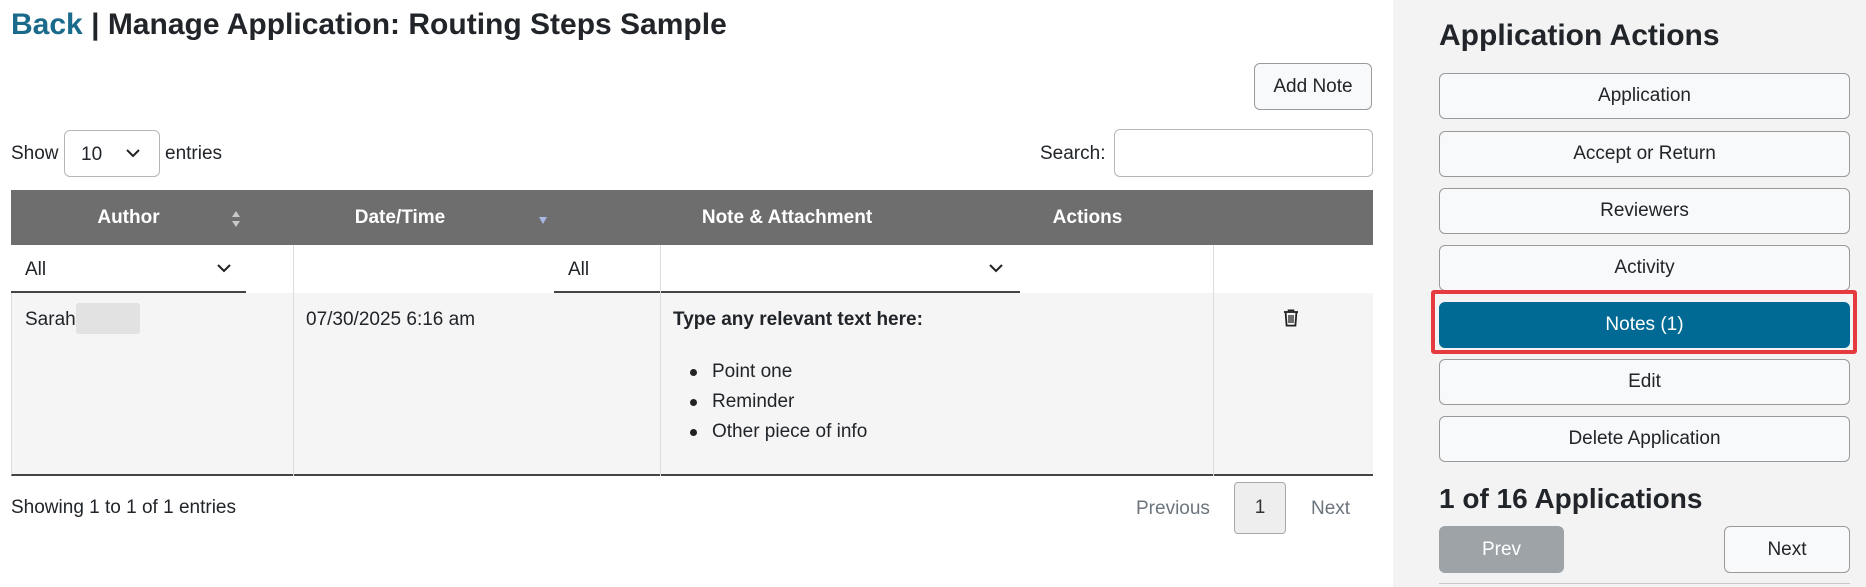 The height and width of the screenshot is (587, 1866). I want to click on entries-label: entries, so click(194, 153).